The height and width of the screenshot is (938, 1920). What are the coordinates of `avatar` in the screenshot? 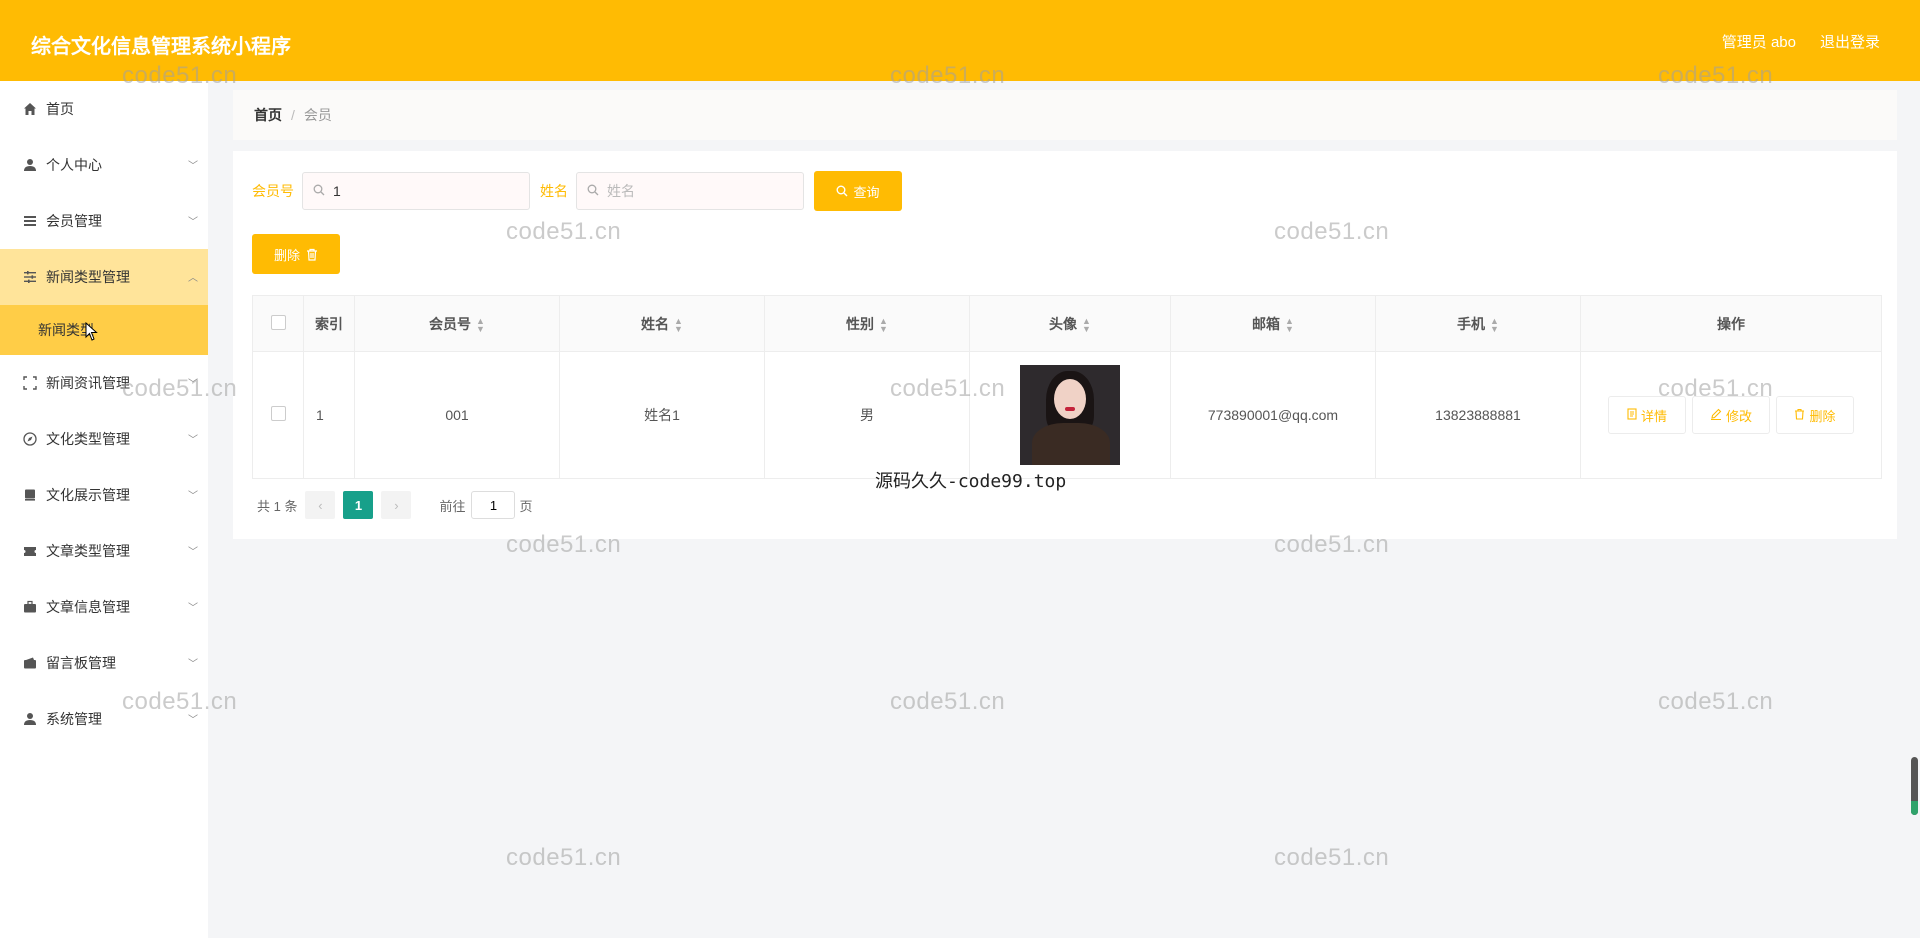 It's located at (1070, 415).